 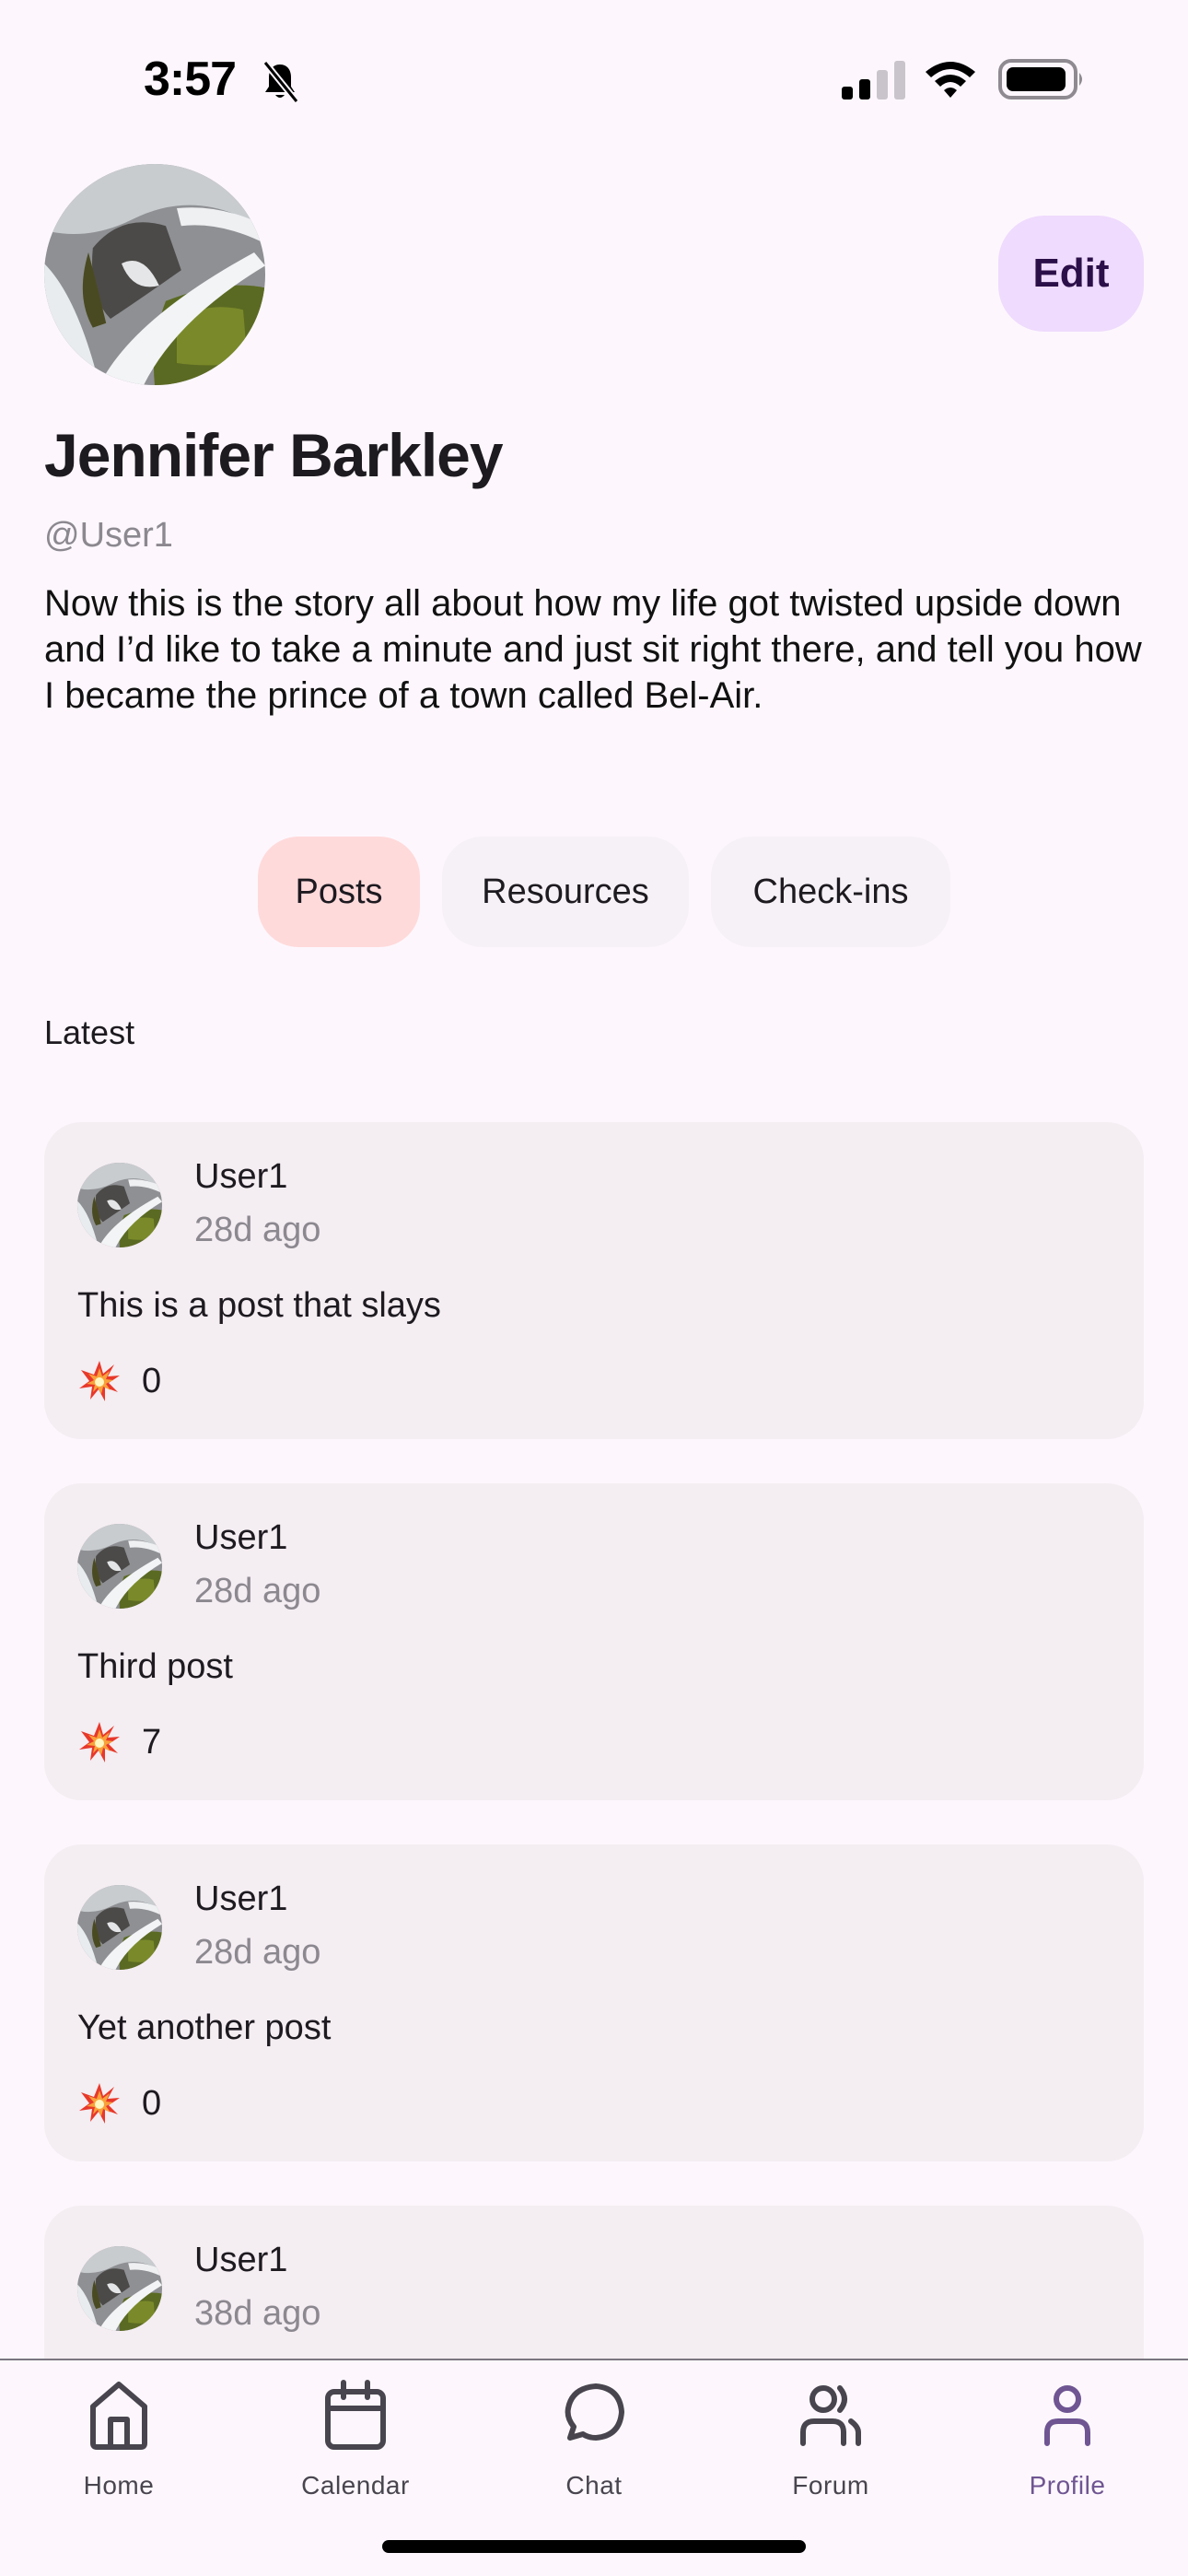 I want to click on bell-slash-icon, so click(x=280, y=81).